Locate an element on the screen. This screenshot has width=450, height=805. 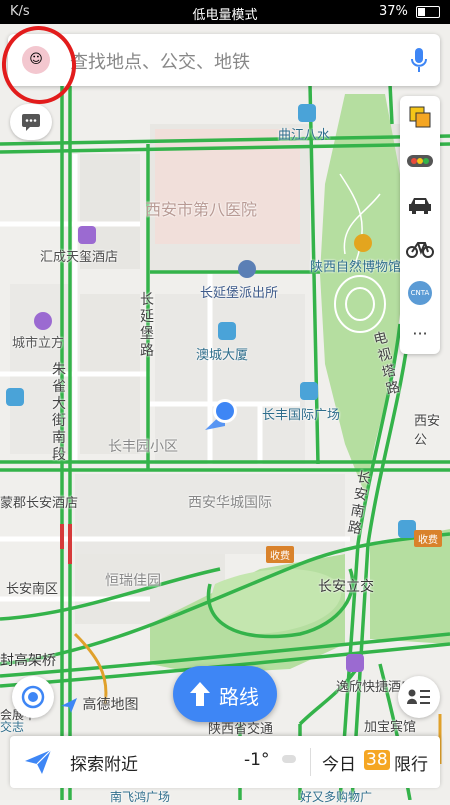
battery-icon is located at coordinates (428, 11).